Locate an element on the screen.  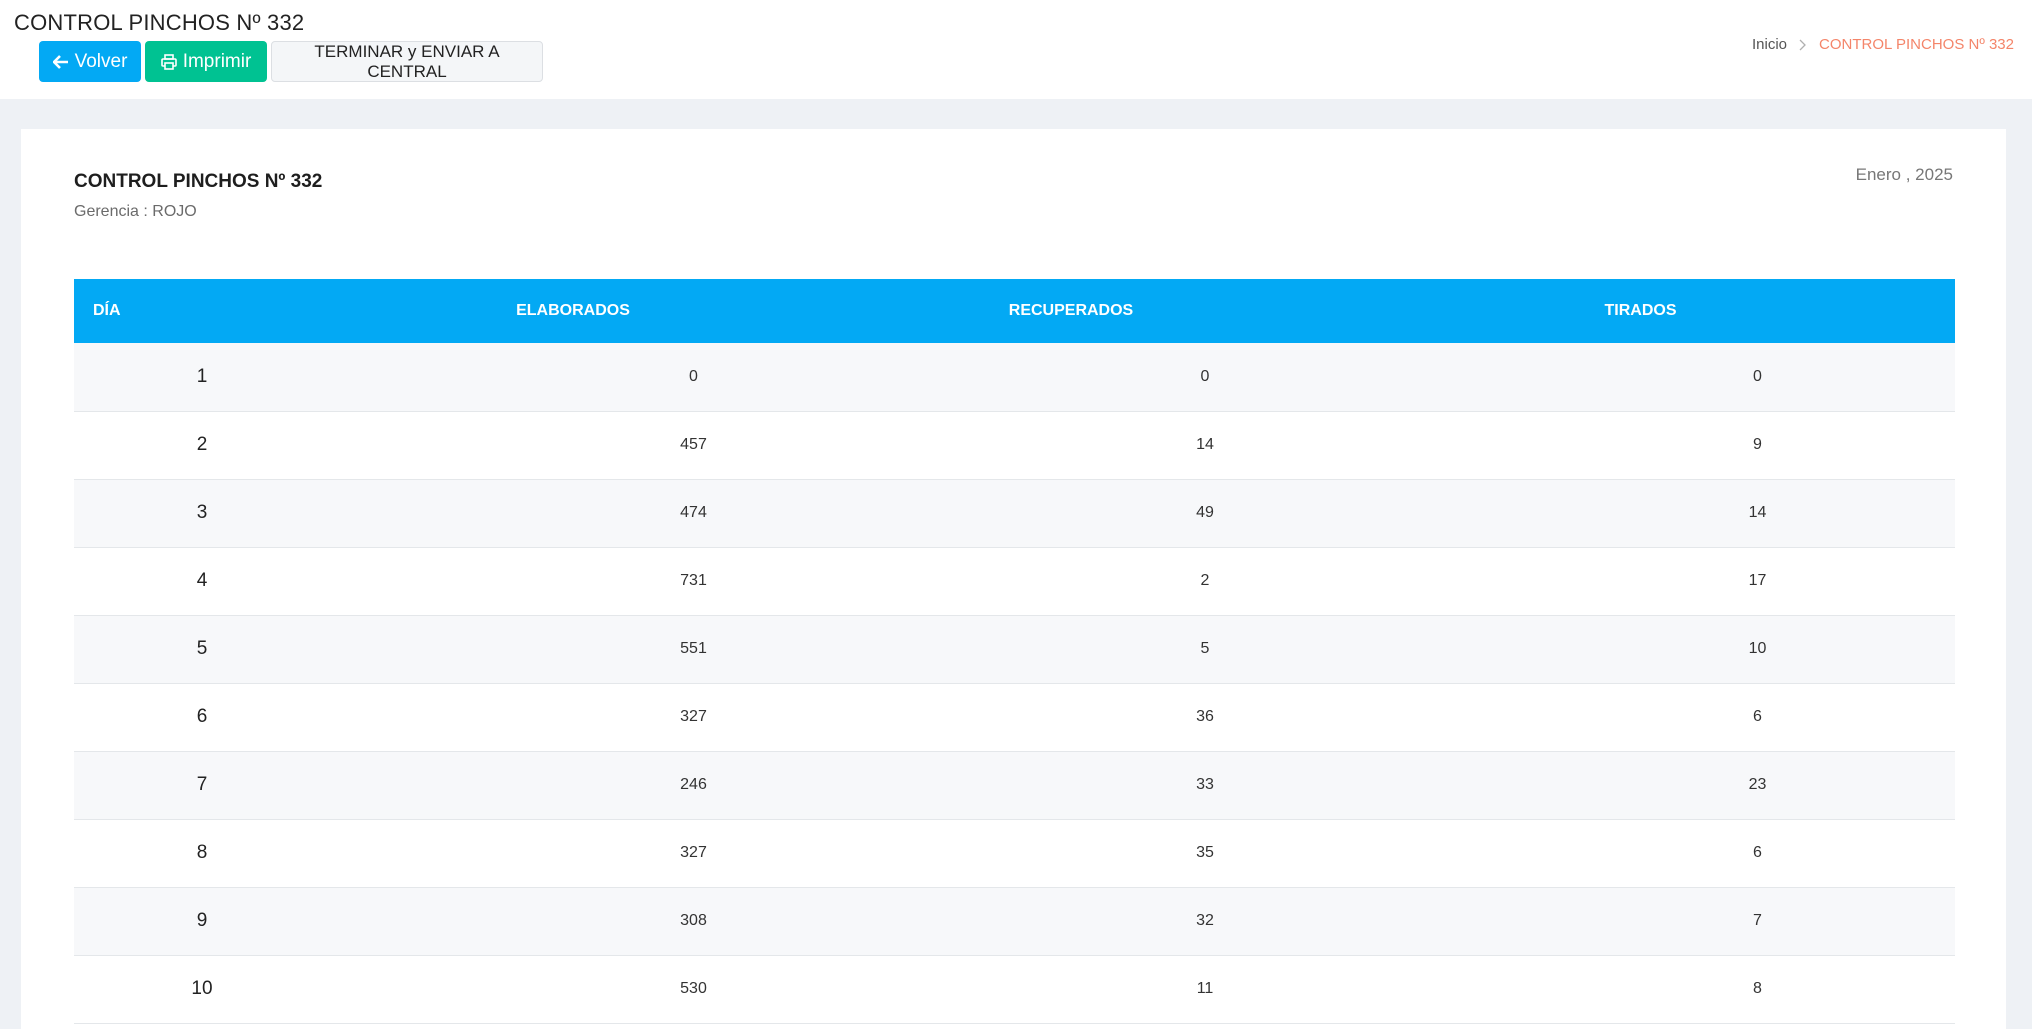
table-row: 4 731 2 17 is located at coordinates (1014, 581).